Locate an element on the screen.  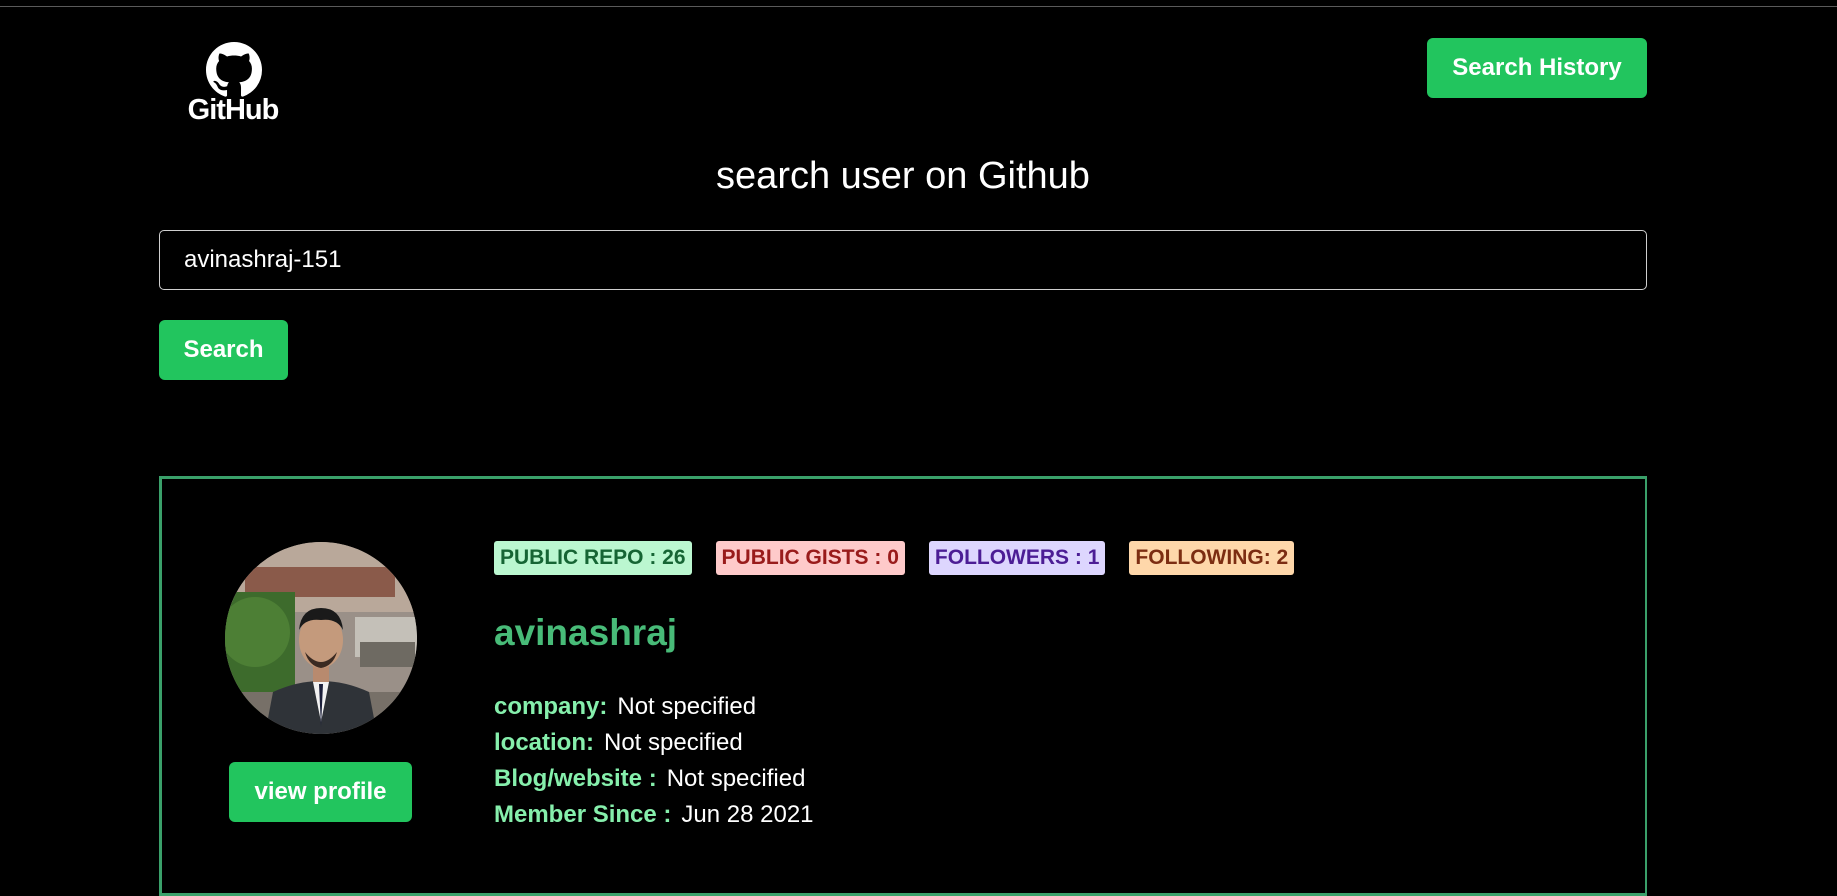
avatar-photo is located at coordinates (321, 638).